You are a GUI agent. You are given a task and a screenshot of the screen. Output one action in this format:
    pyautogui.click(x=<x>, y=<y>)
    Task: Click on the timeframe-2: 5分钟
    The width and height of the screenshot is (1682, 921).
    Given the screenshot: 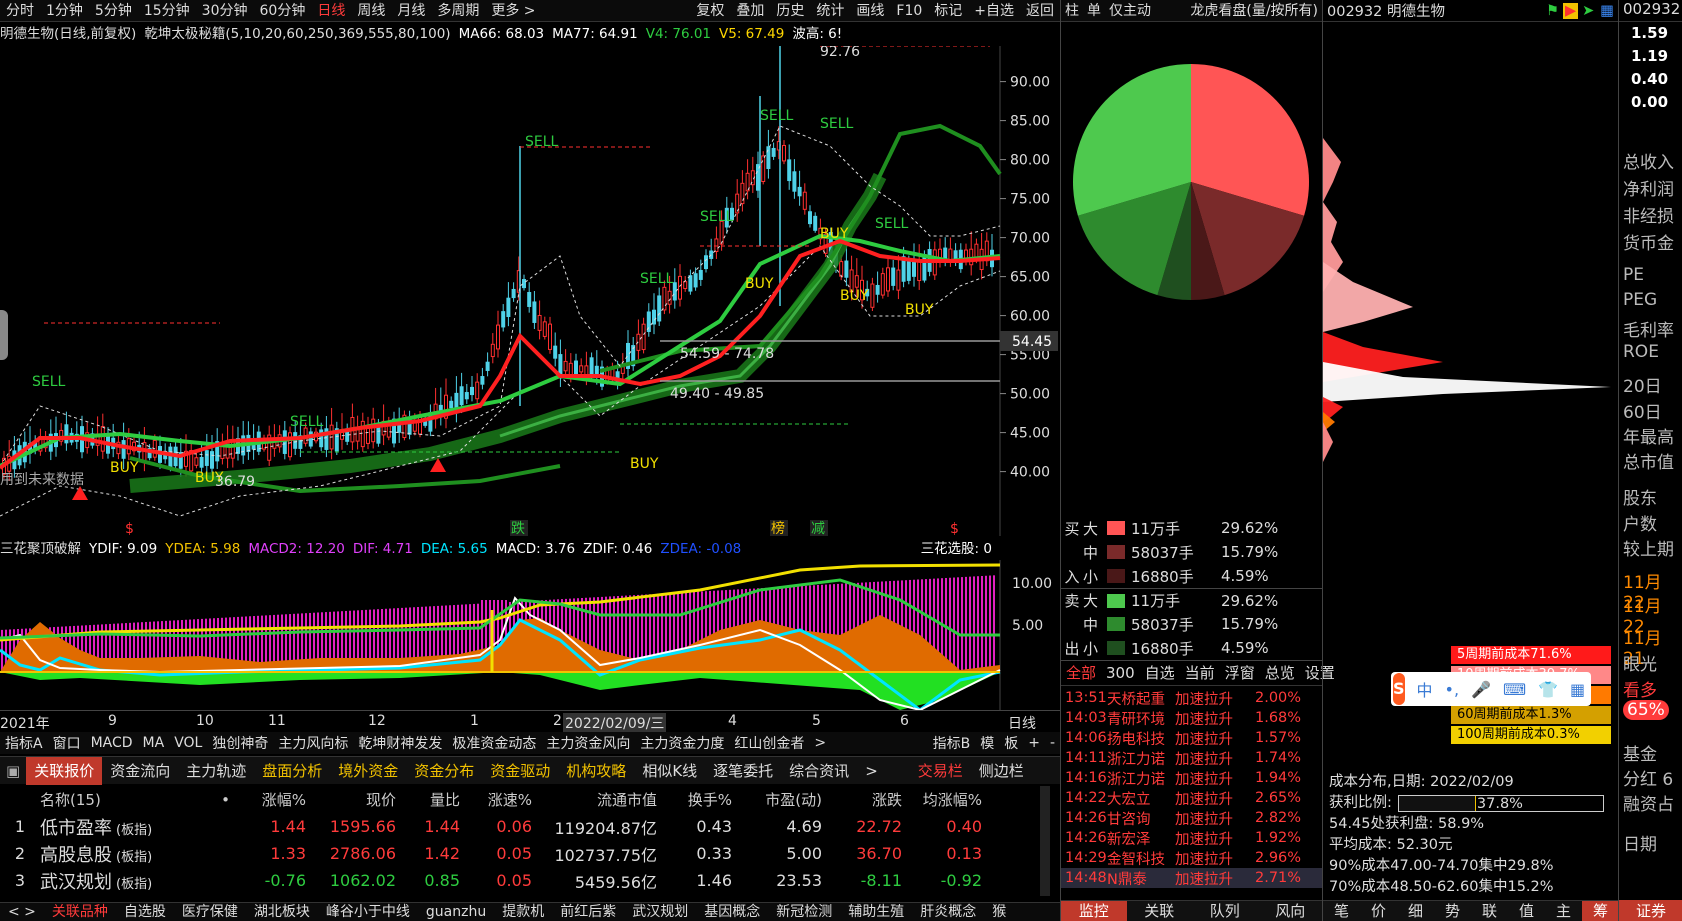 What is the action you would take?
    pyautogui.click(x=113, y=11)
    